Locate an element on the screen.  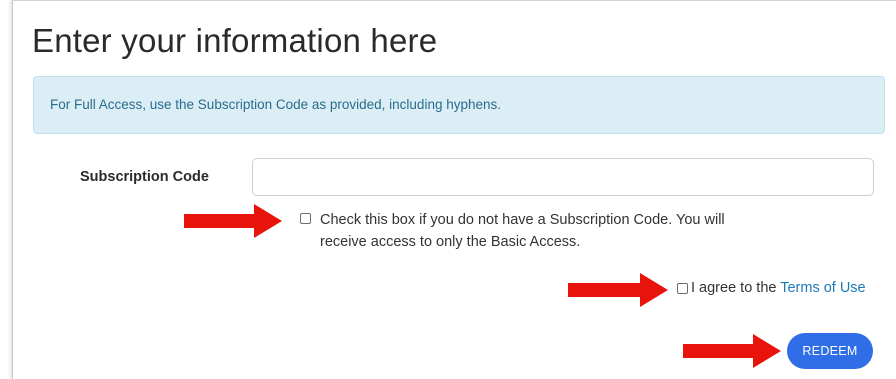
no-code-checkbox is located at coordinates (305, 218).